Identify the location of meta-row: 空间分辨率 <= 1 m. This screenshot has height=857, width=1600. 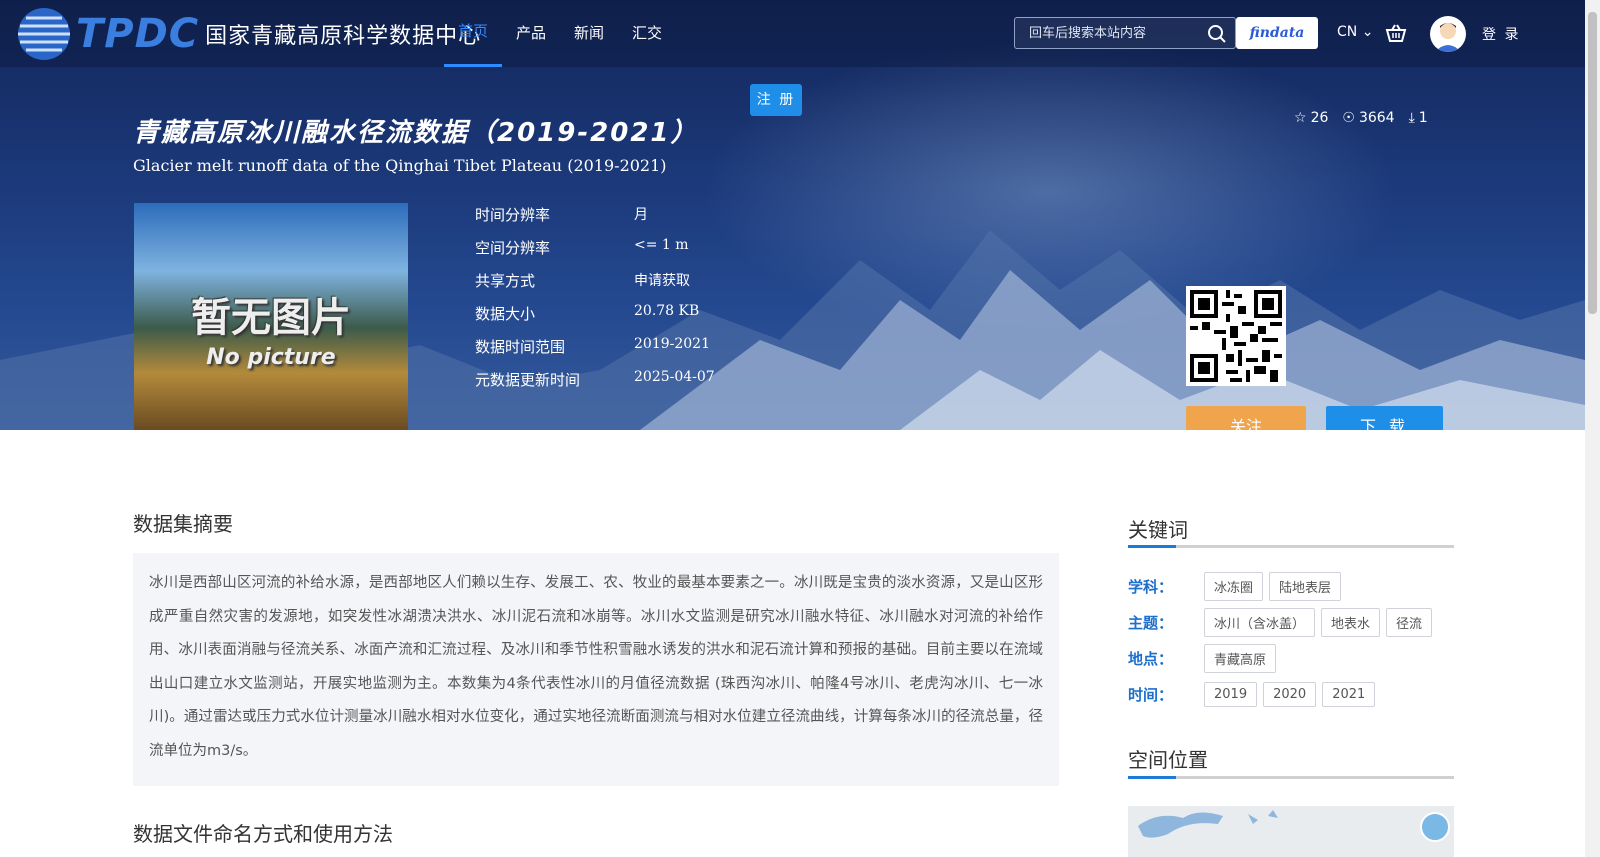
(595, 253).